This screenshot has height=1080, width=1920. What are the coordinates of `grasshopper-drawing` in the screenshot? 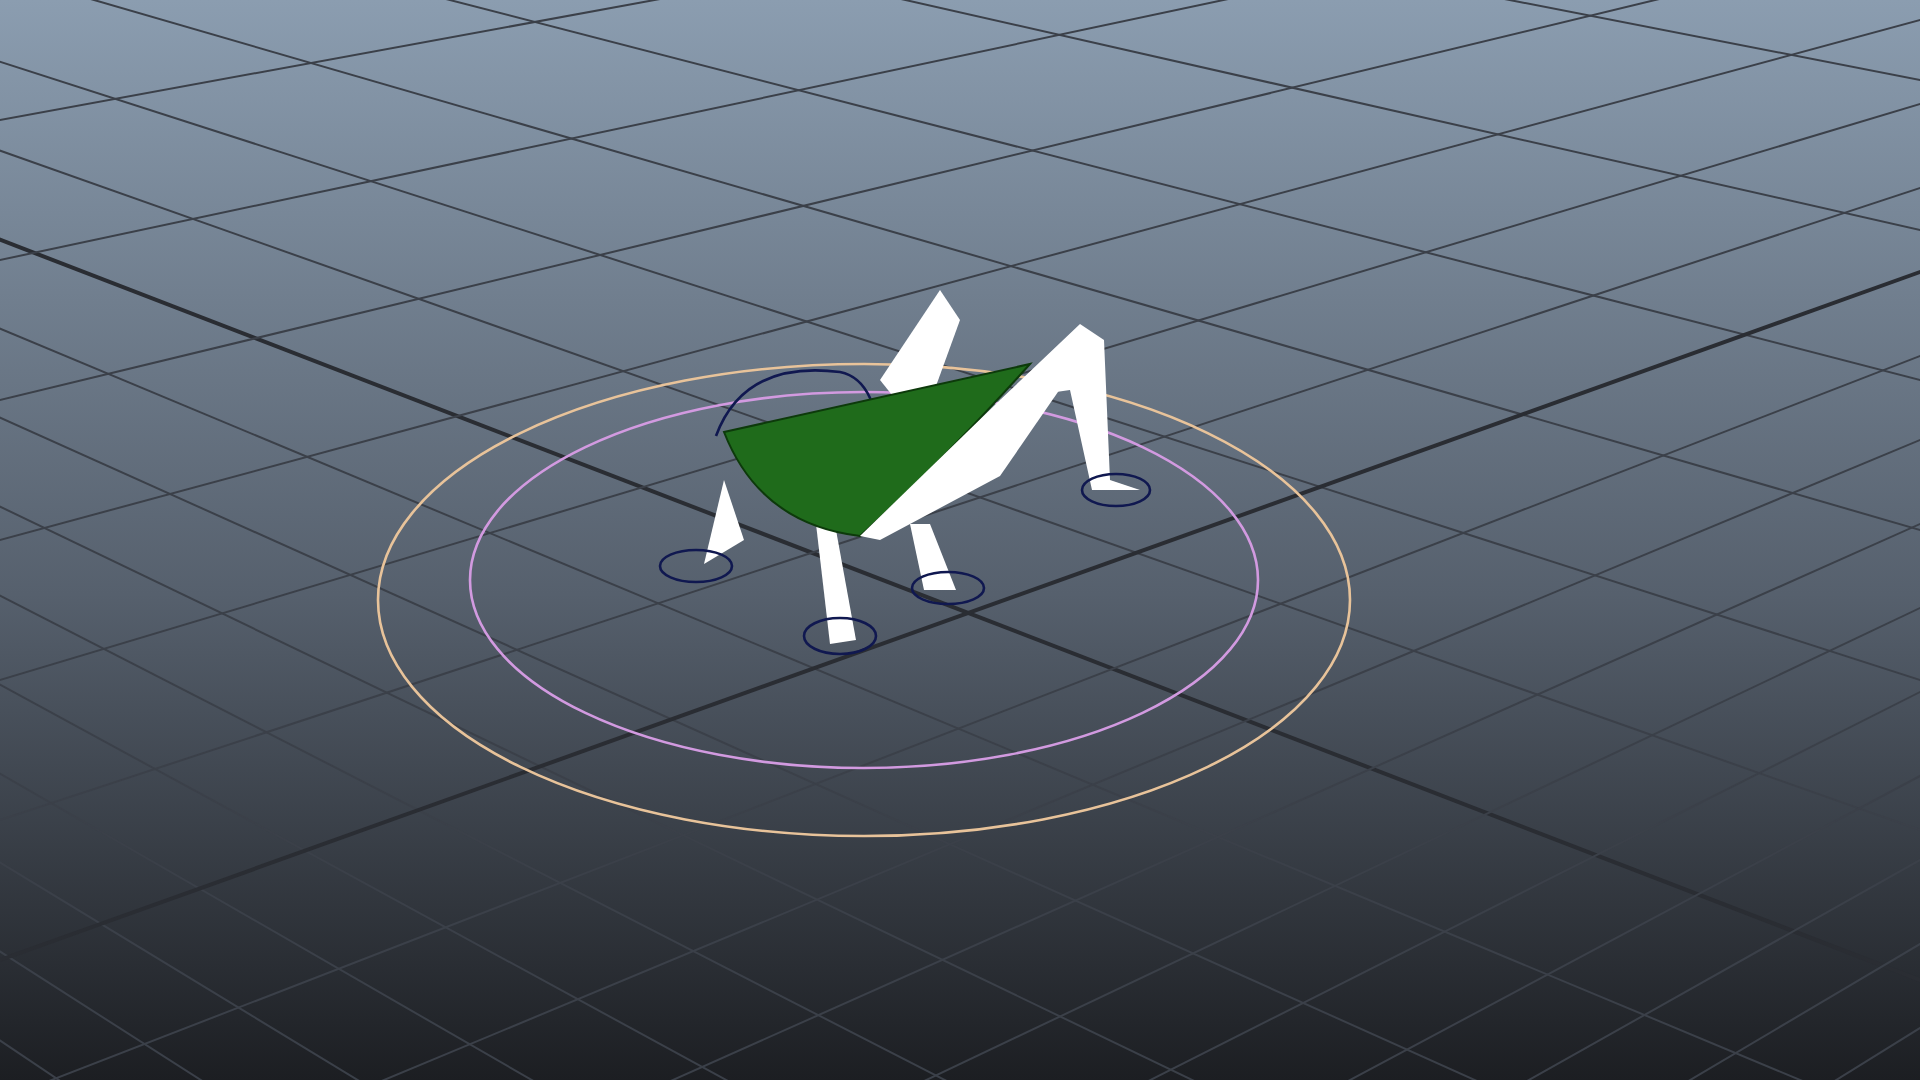 It's located at (905, 473).